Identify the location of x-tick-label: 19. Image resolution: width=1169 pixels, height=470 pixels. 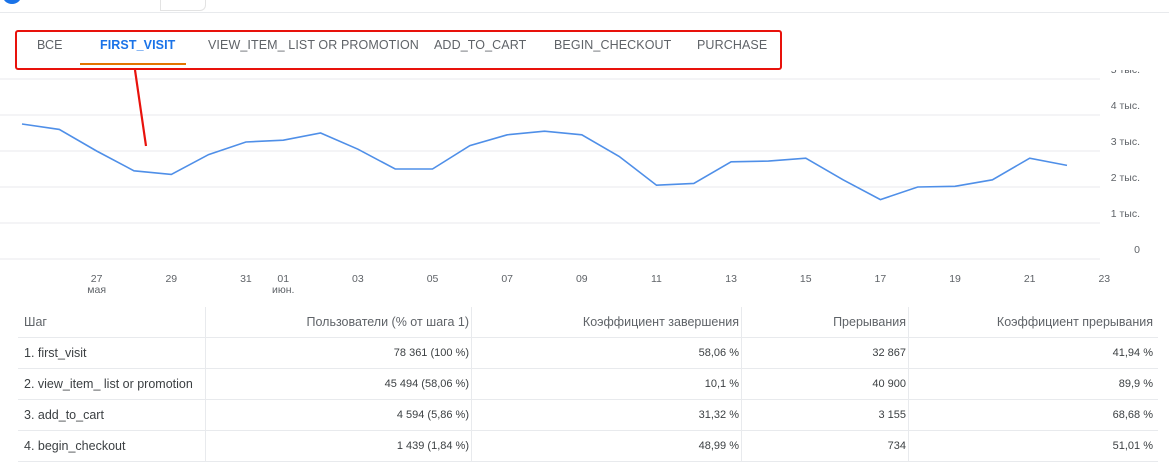
(955, 279).